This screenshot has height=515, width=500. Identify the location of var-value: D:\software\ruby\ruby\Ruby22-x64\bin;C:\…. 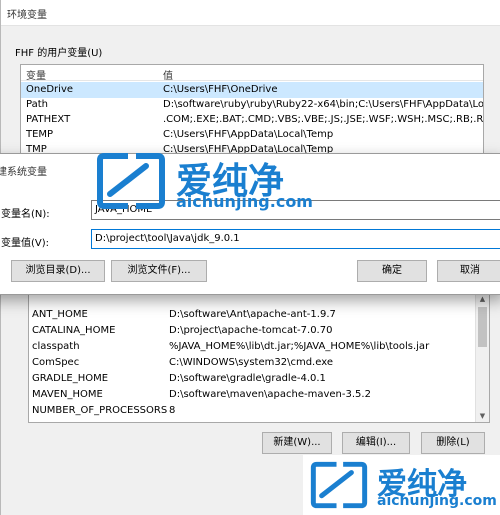
(323, 104).